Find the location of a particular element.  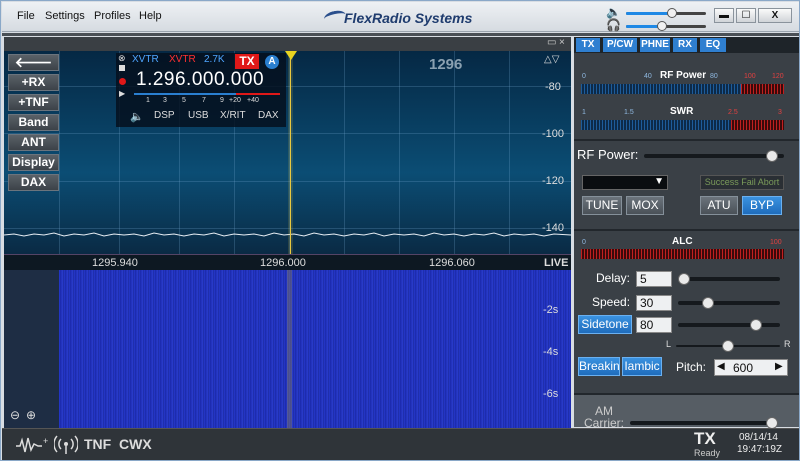

tune-button: TUNE is located at coordinates (602, 205).